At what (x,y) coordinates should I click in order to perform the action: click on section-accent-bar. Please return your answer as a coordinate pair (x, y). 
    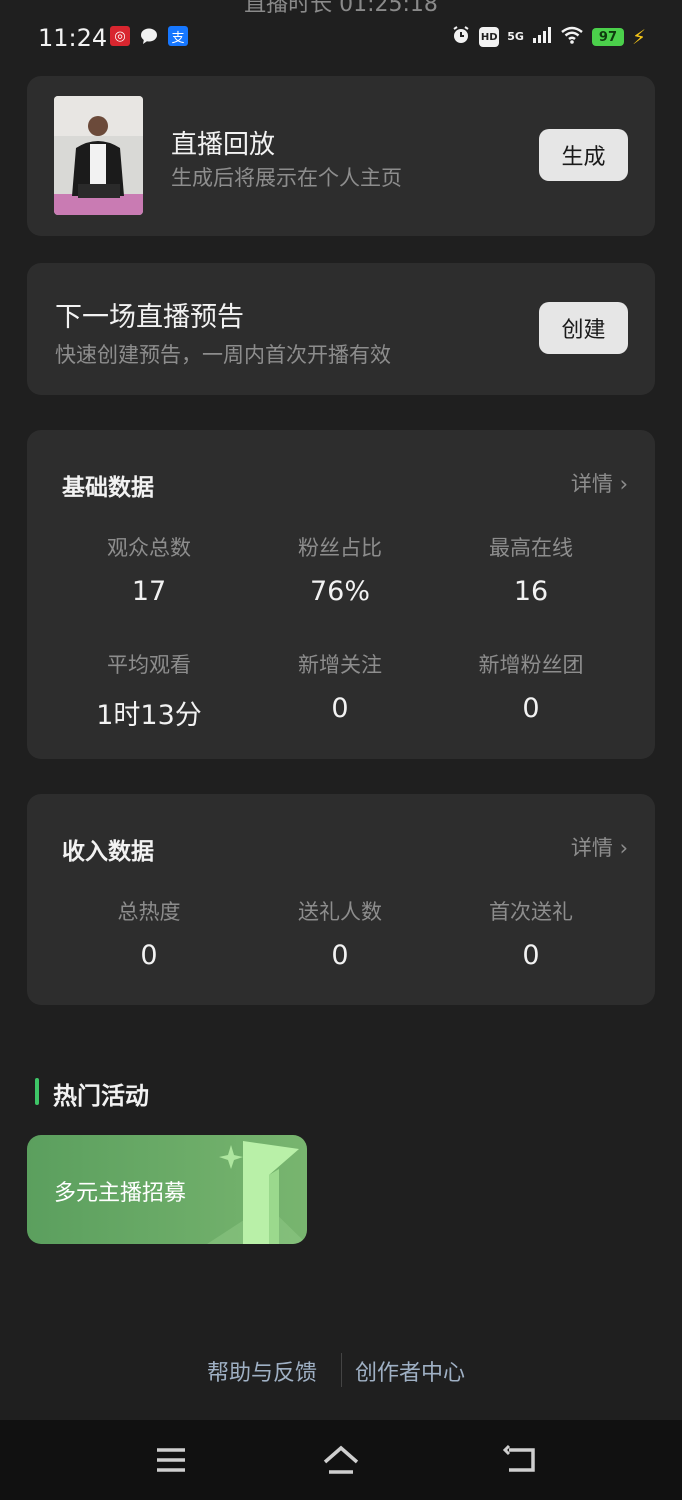
    Looking at the image, I should click on (37, 1091).